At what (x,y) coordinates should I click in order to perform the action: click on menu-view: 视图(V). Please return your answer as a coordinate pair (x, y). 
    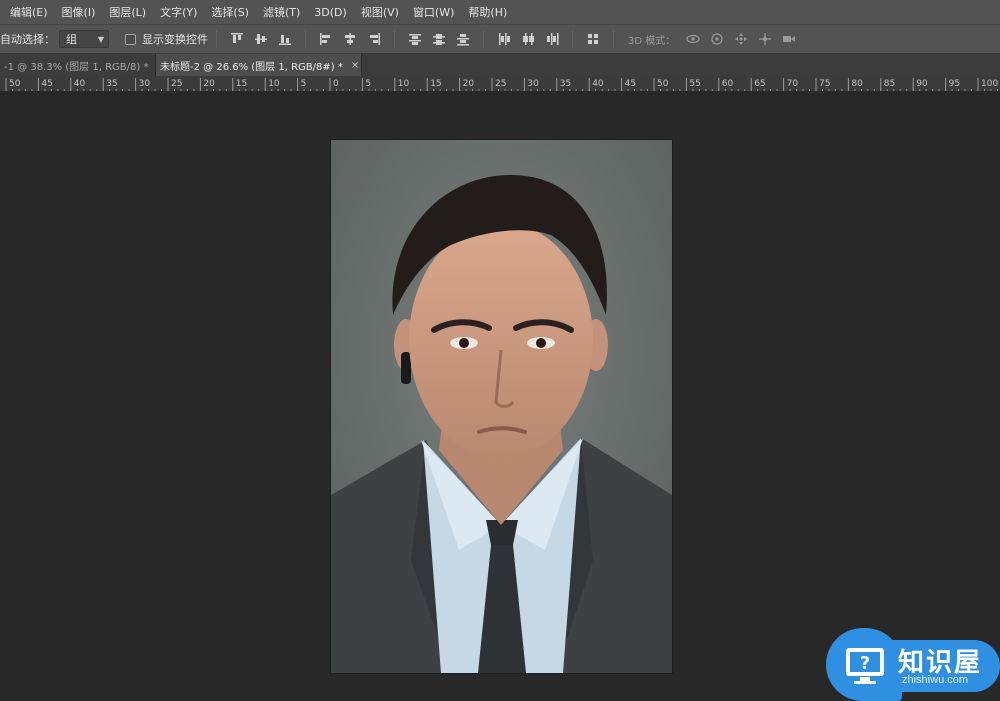
    Looking at the image, I should click on (380, 12).